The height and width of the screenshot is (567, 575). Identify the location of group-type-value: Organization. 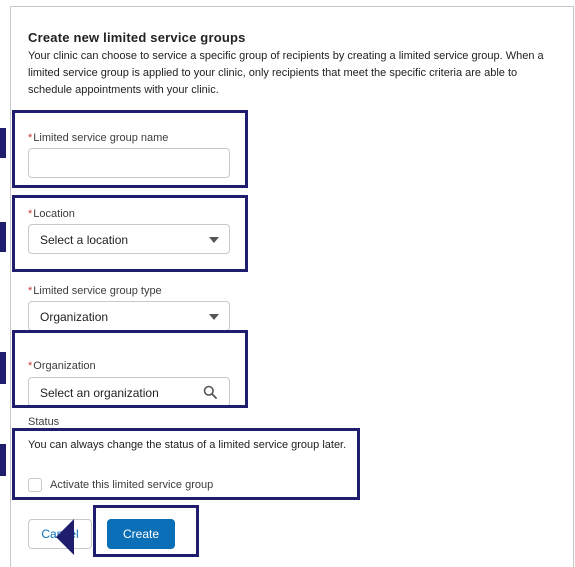
(74, 317).